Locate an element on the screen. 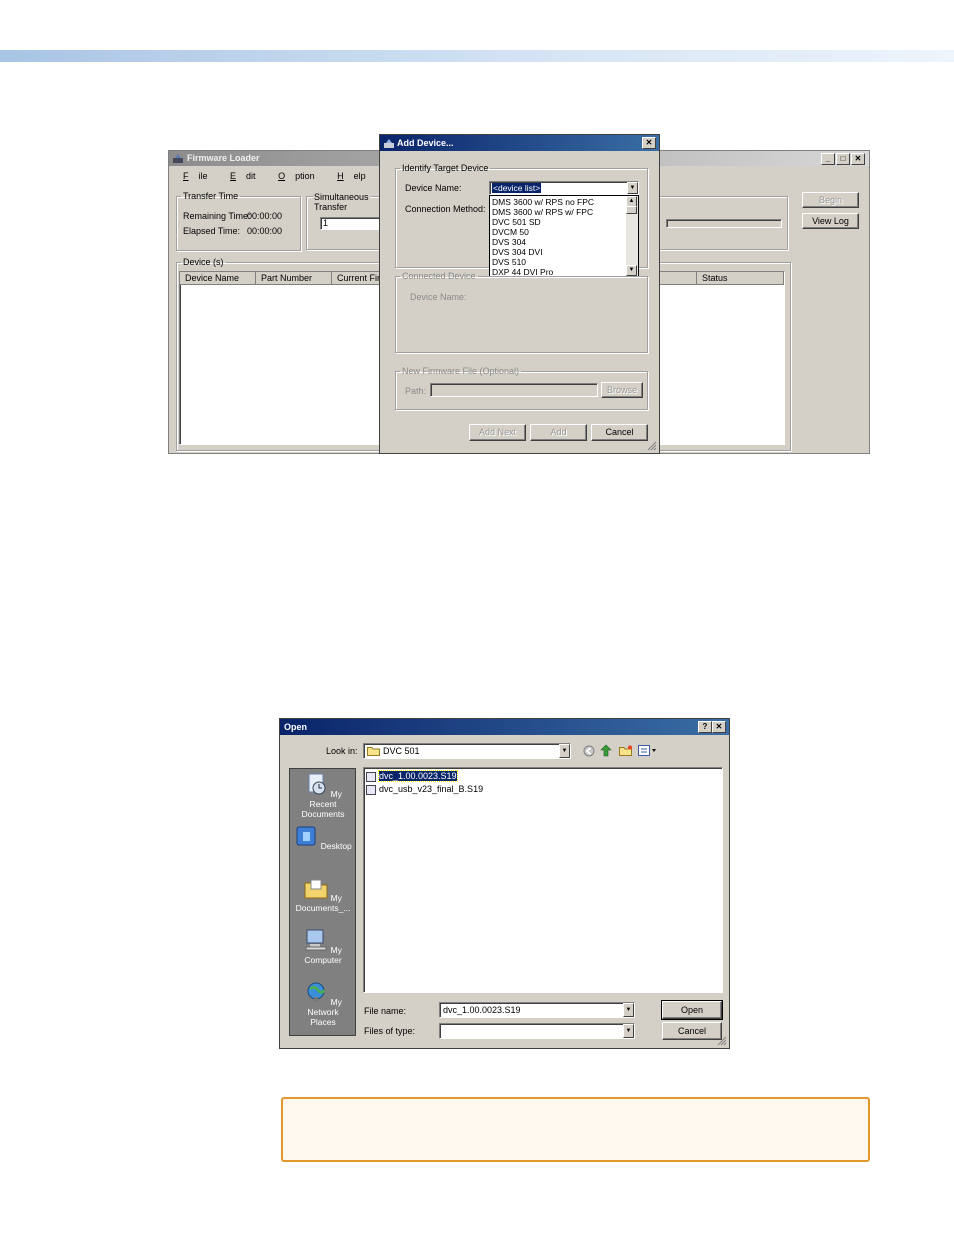 The height and width of the screenshot is (1235, 954). look-in-label: Look in: is located at coordinates (342, 751).